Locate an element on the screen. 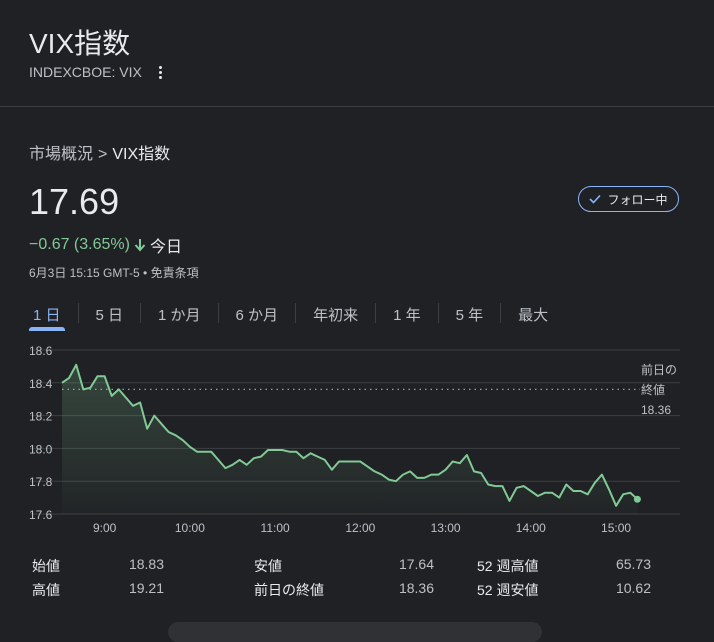 The image size is (714, 642). stat-value: 18.83 is located at coordinates (146, 564).